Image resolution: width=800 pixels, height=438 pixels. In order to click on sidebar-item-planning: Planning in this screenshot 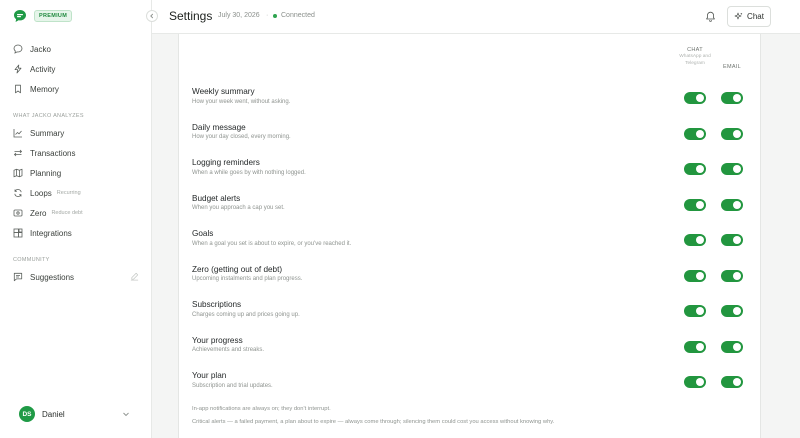, I will do `click(37, 173)`.